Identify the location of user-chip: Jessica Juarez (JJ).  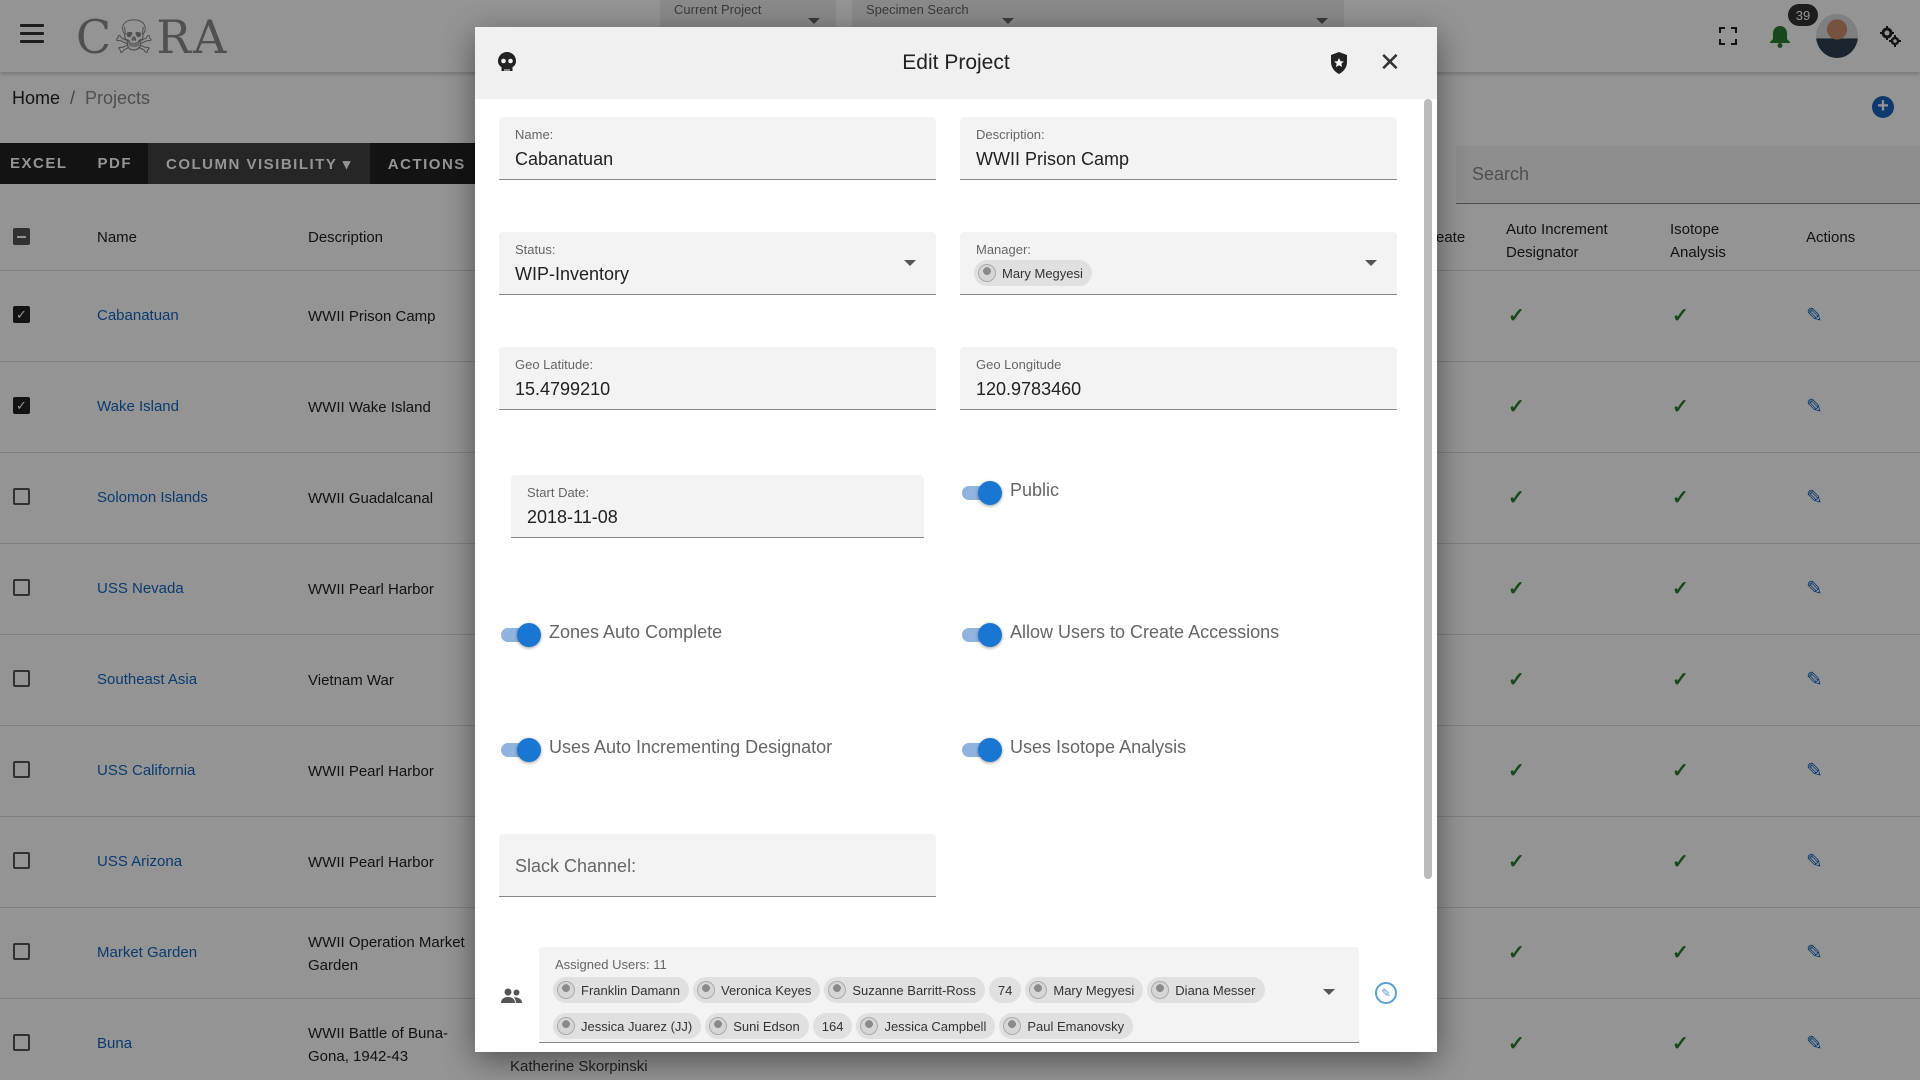
(627, 1026).